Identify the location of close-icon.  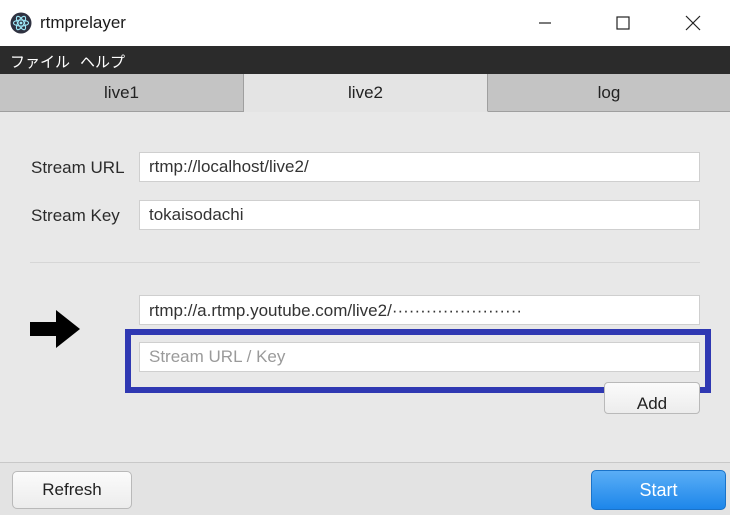
(693, 23).